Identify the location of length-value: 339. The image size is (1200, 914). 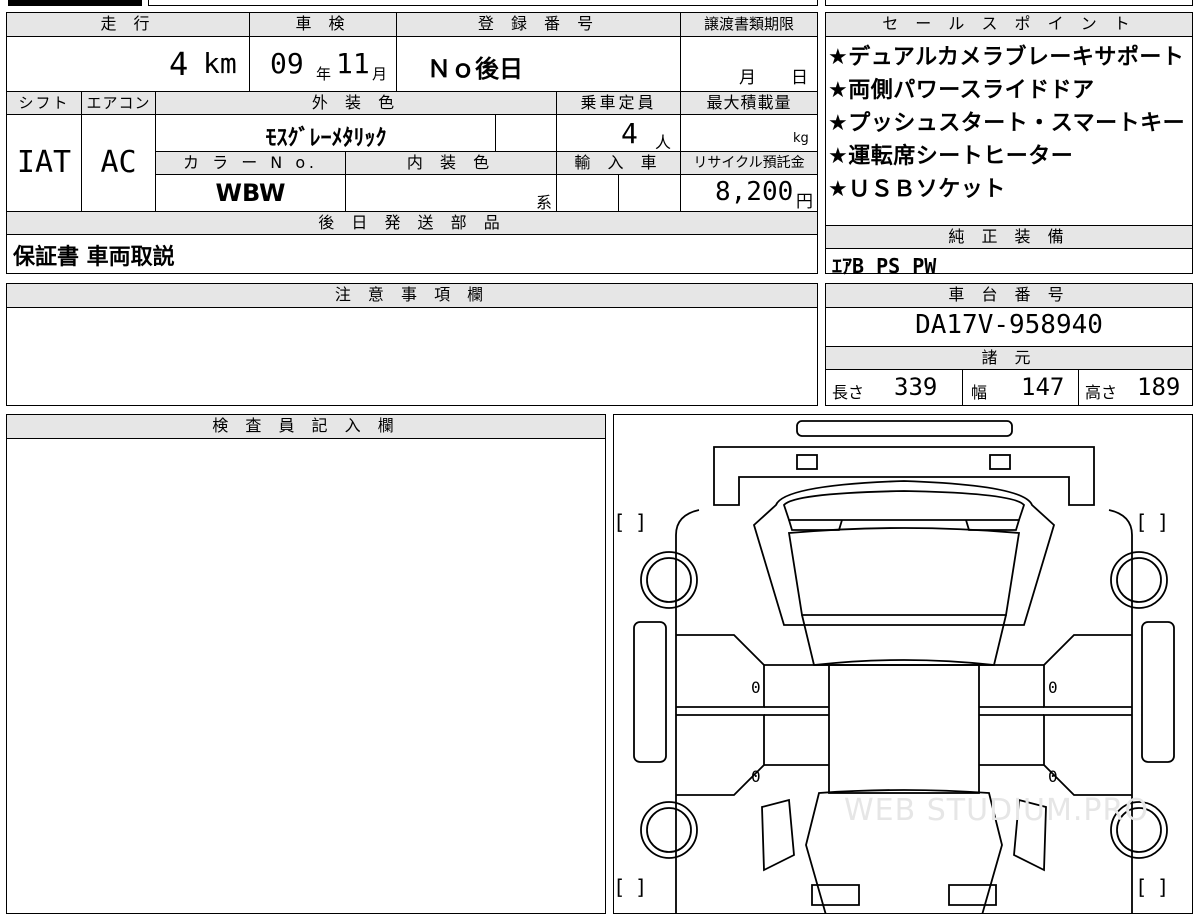
(916, 387).